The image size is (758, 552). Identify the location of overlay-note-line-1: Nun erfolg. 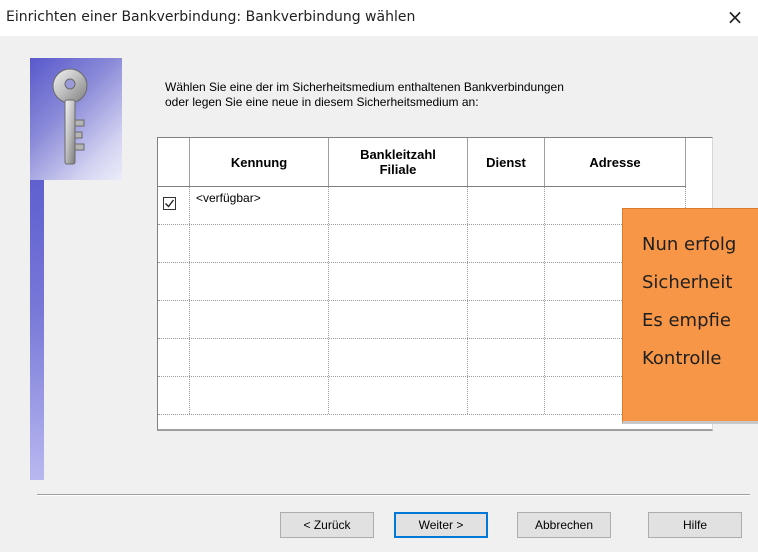
(689, 244).